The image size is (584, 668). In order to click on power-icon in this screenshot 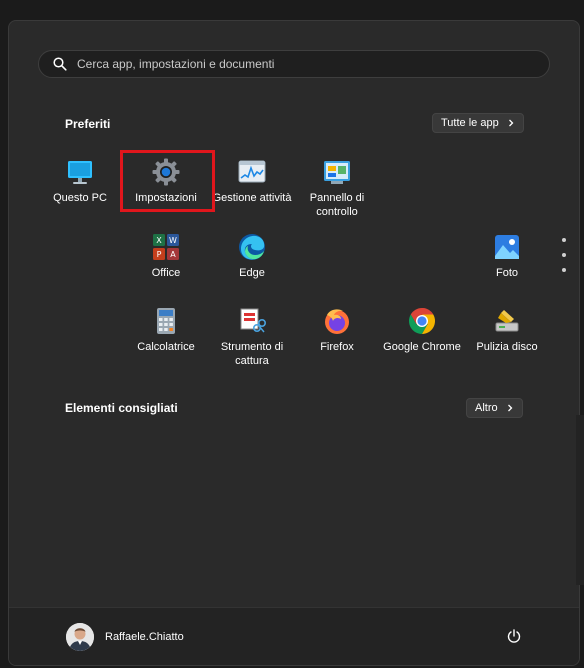, I will do `click(514, 636)`.